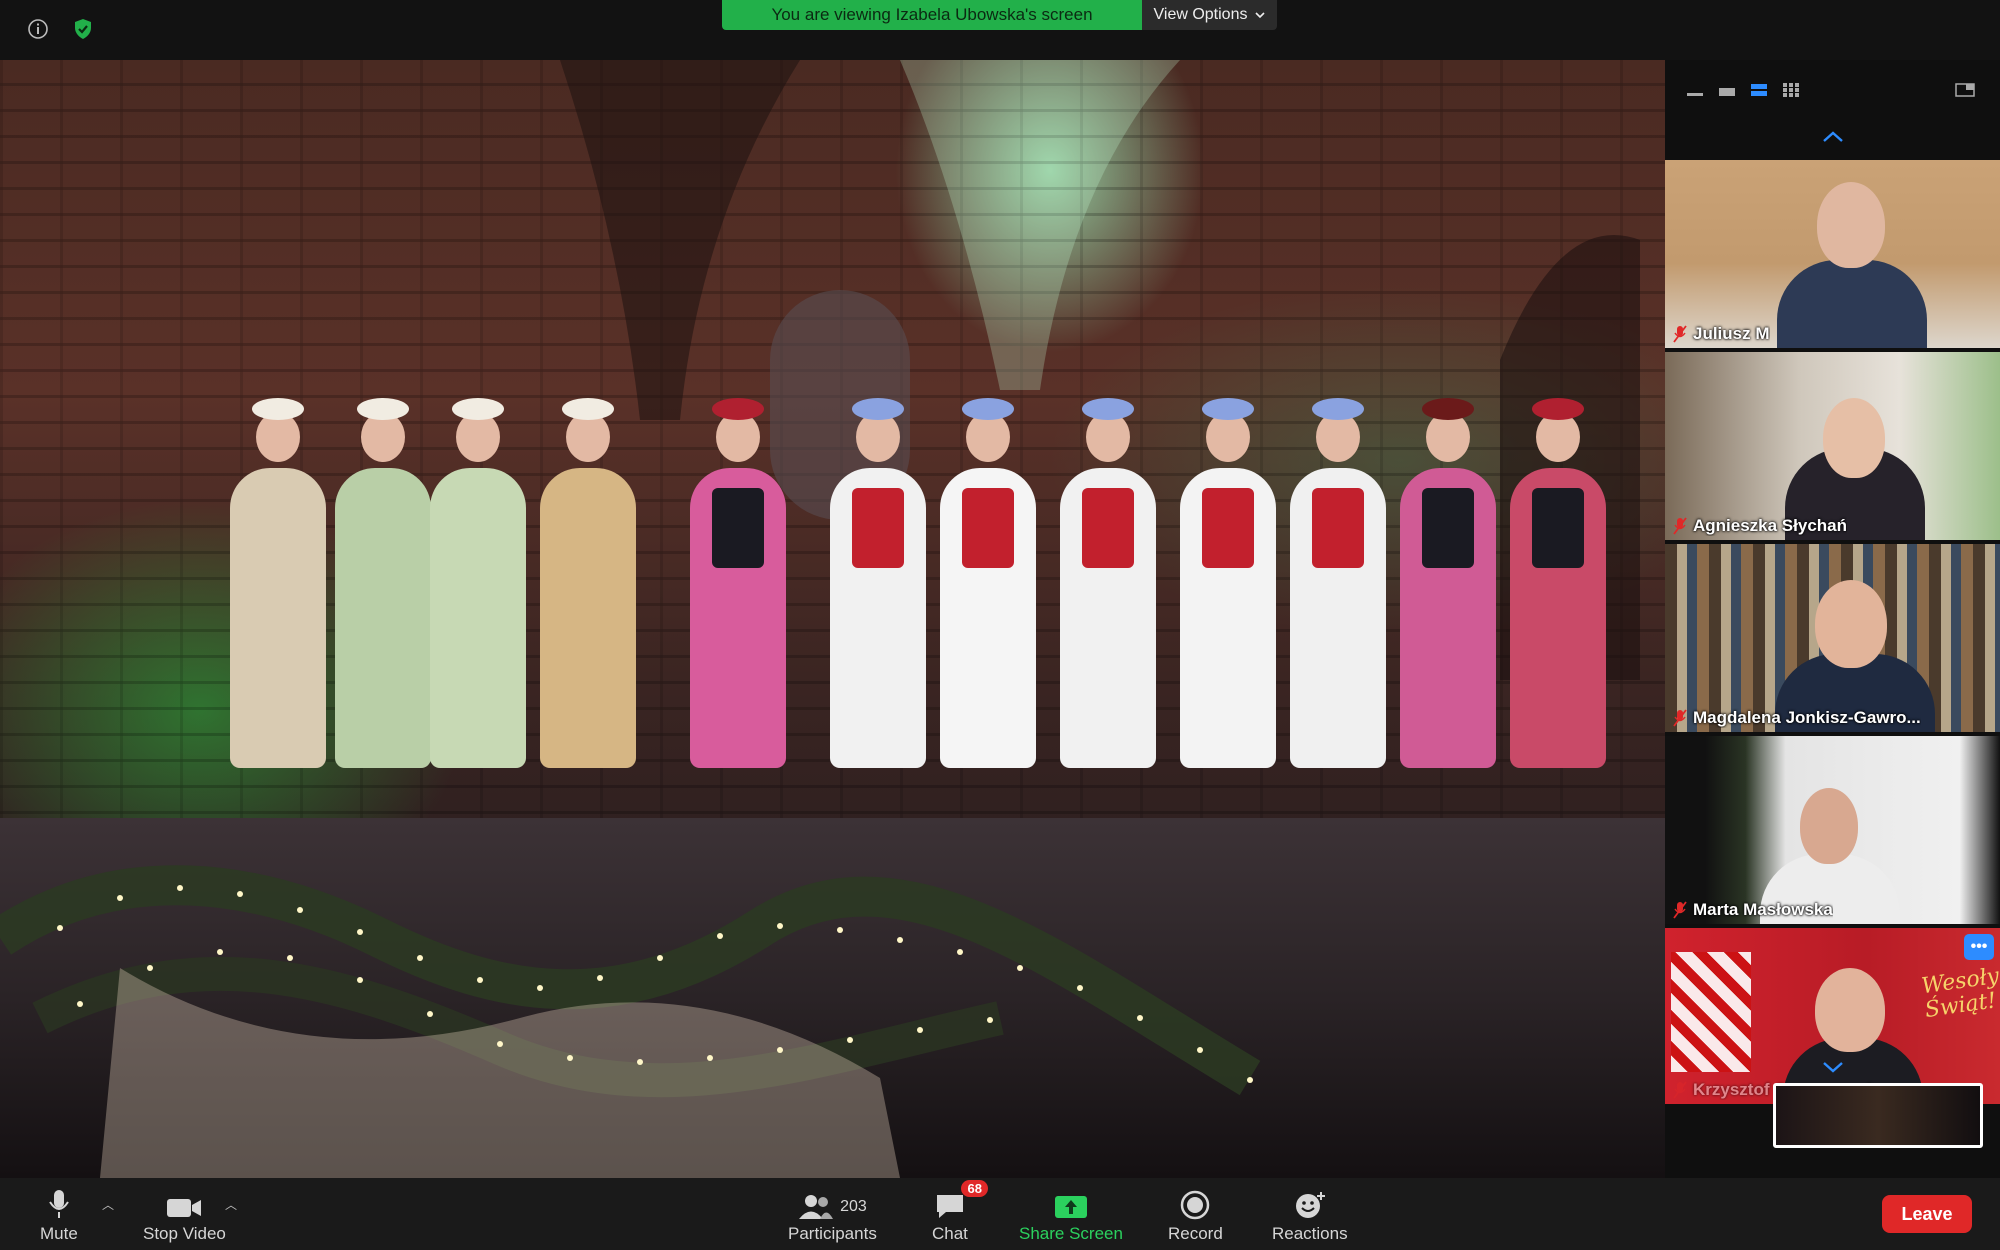  I want to click on audio-options-caret: ︿, so click(108, 1204).